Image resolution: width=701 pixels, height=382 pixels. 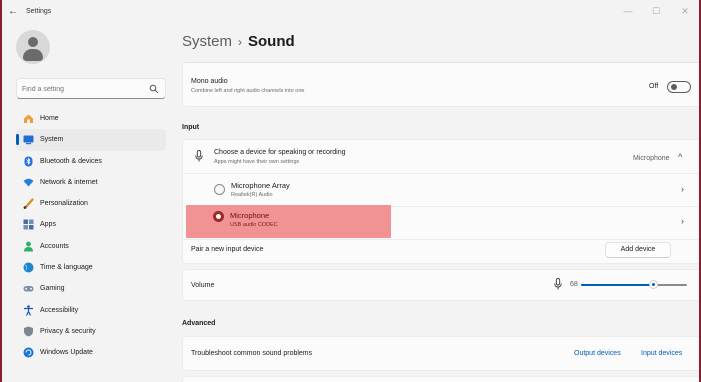 I want to click on divider, so click(x=442, y=239).